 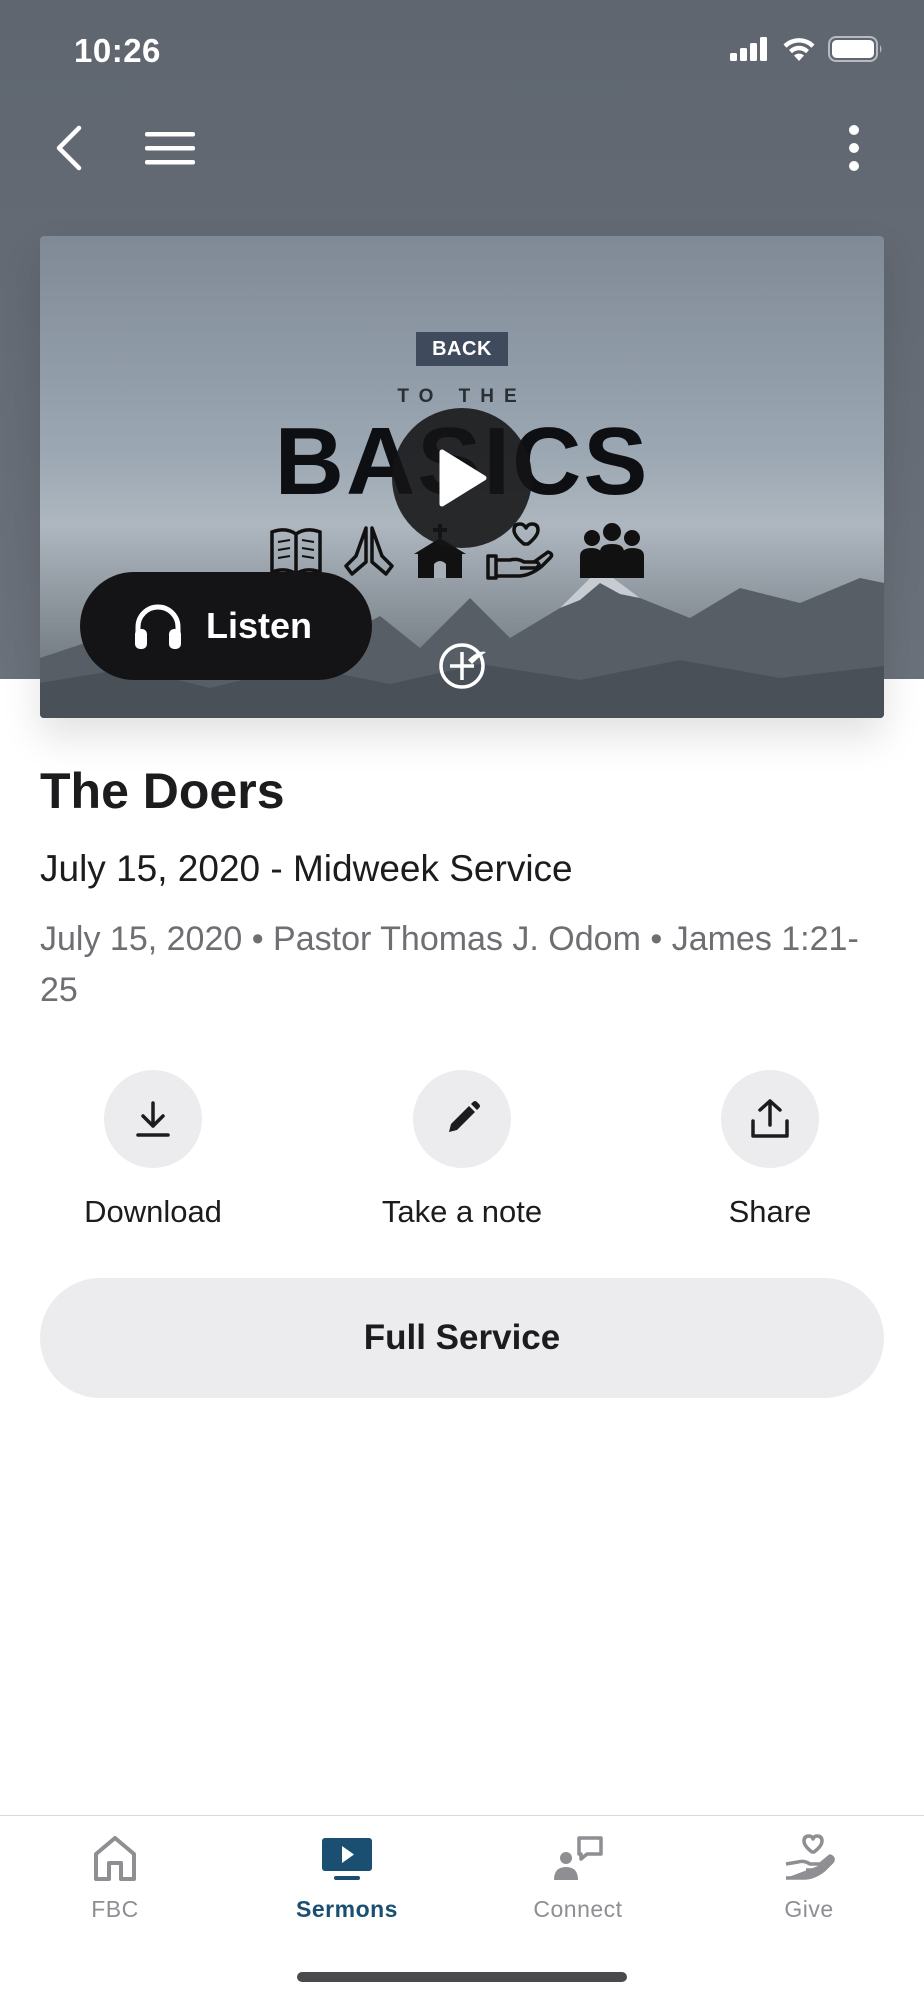 What do you see at coordinates (462, 349) in the screenshot?
I see `artwork-badge: BACK` at bounding box center [462, 349].